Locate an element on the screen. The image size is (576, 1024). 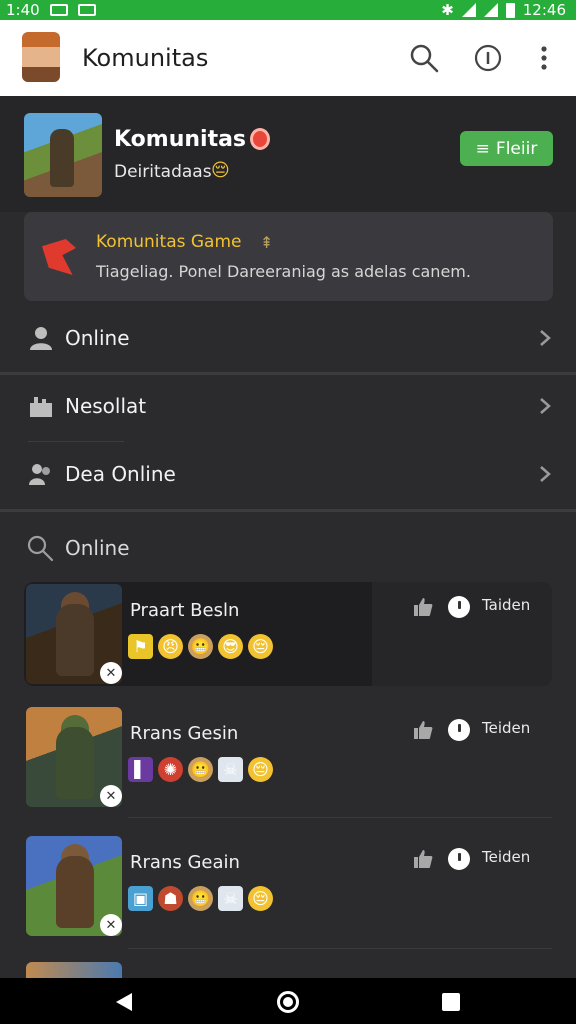
angry-emoji-icon: 😠 is located at coordinates (170, 646).